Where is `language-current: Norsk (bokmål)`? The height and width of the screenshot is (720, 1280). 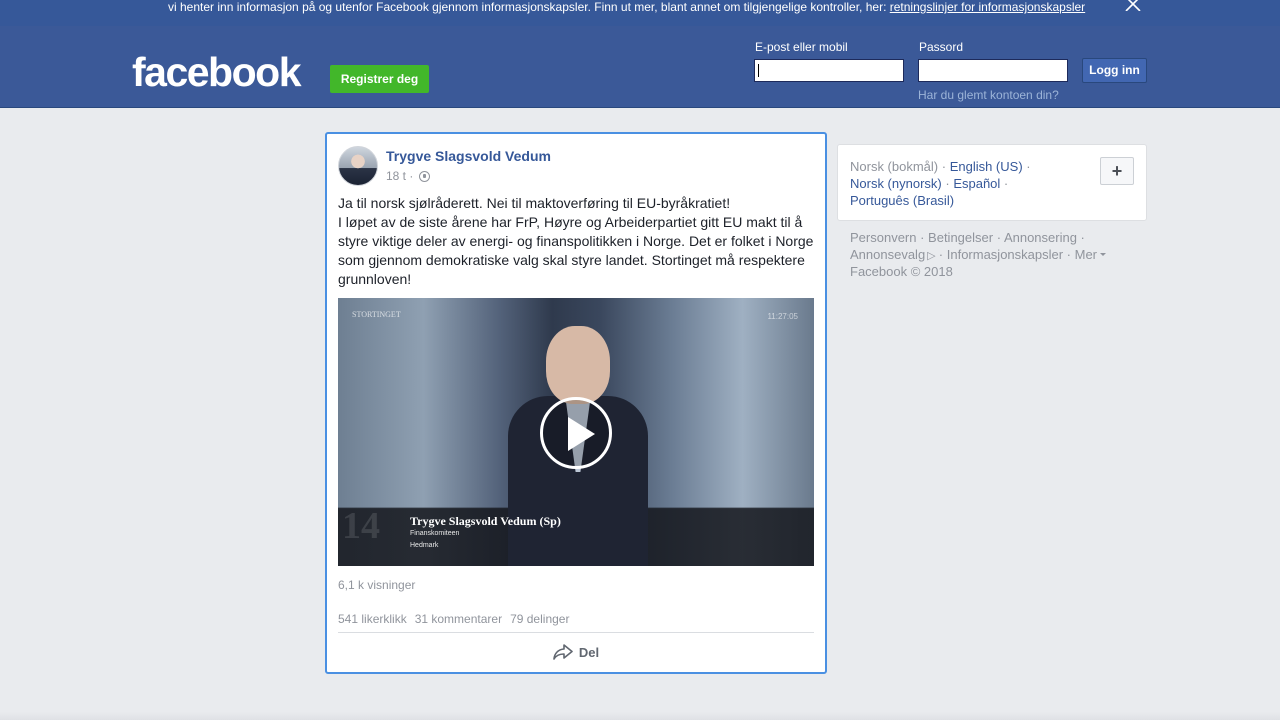 language-current: Norsk (bokmål) is located at coordinates (894, 166).